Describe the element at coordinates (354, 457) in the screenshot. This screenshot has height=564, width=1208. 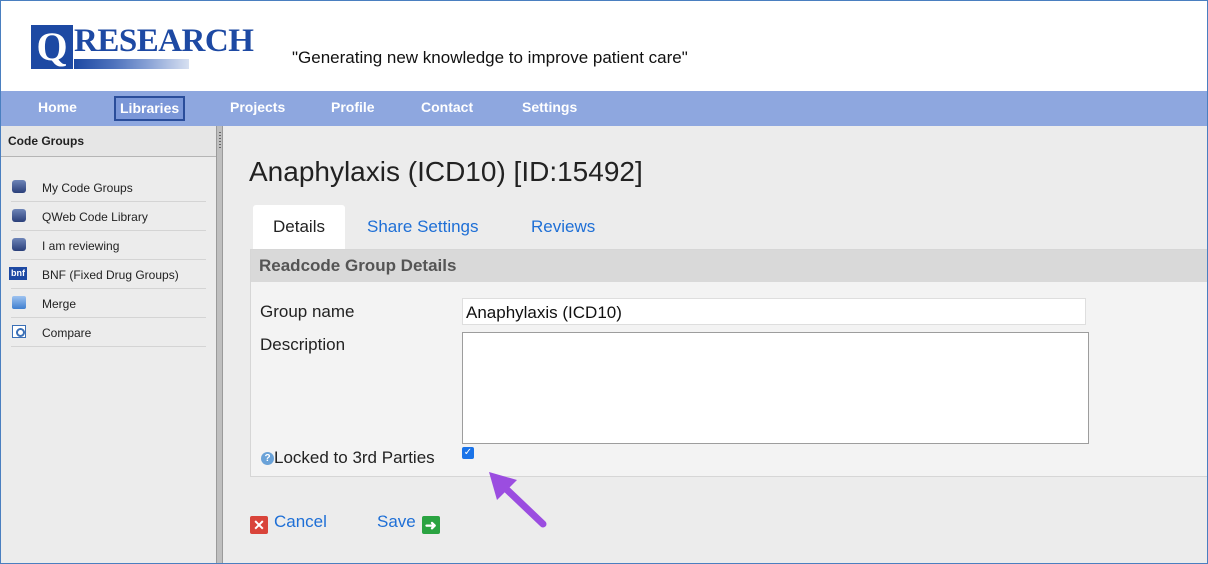
I see `locked-label: Locked to 3rd Parties` at that location.